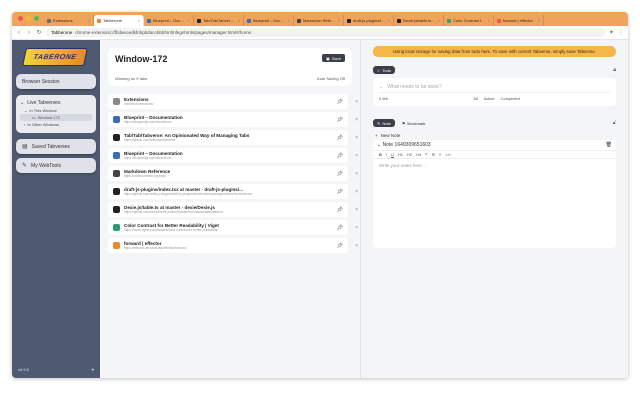 The width and height of the screenshot is (640, 400). Describe the element at coordinates (28, 18) in the screenshot. I see `window-controls` at that location.